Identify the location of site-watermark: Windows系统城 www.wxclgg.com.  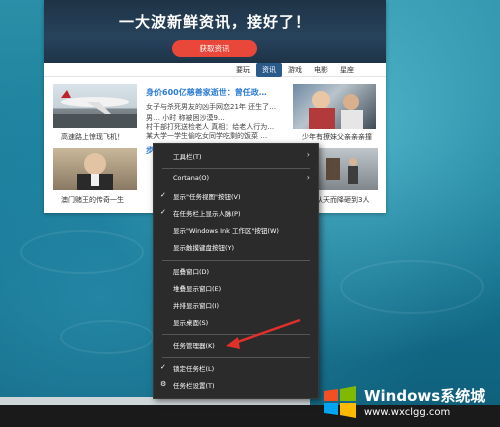
(408, 402).